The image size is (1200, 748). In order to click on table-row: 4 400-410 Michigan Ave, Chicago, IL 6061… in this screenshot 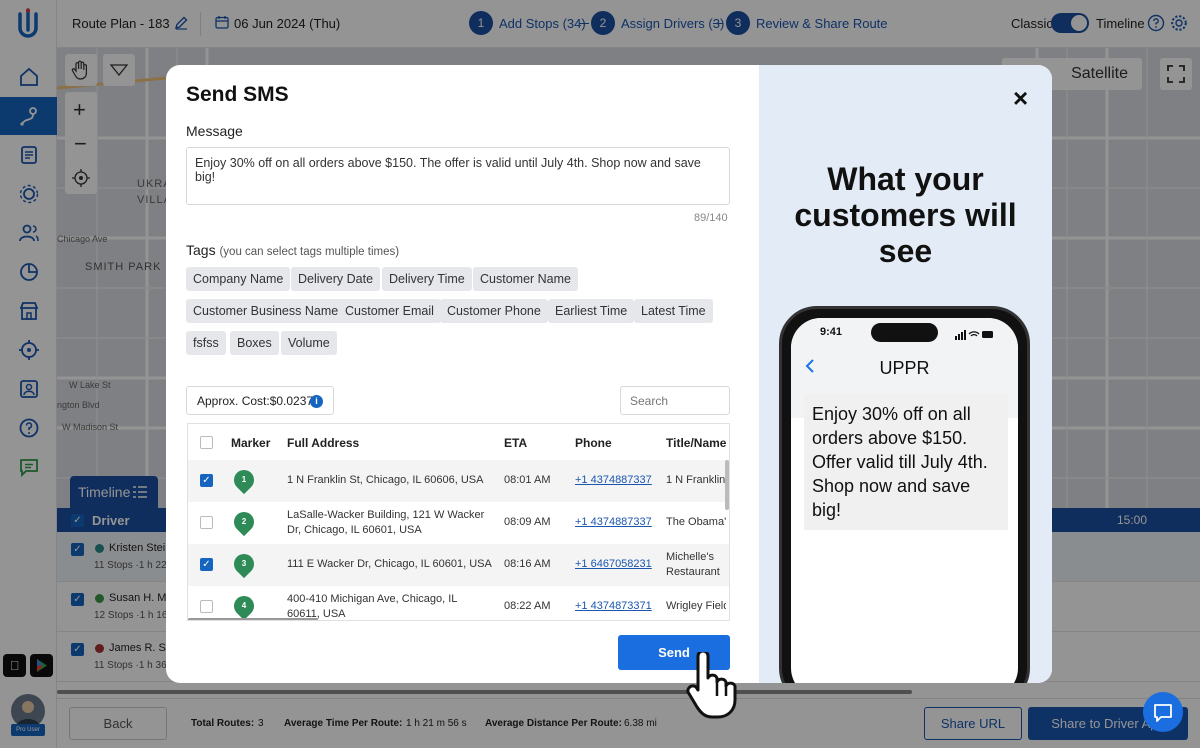, I will do `click(458, 603)`.